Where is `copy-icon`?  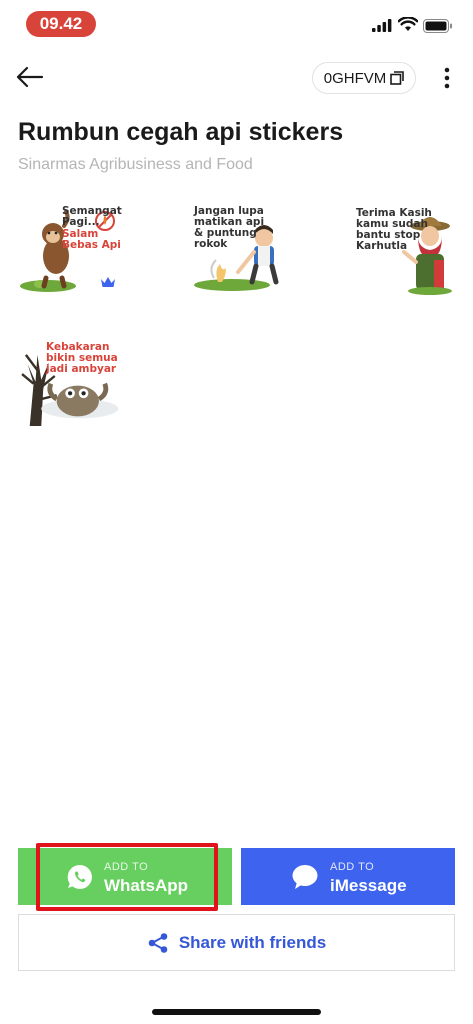
copy-icon is located at coordinates (397, 78).